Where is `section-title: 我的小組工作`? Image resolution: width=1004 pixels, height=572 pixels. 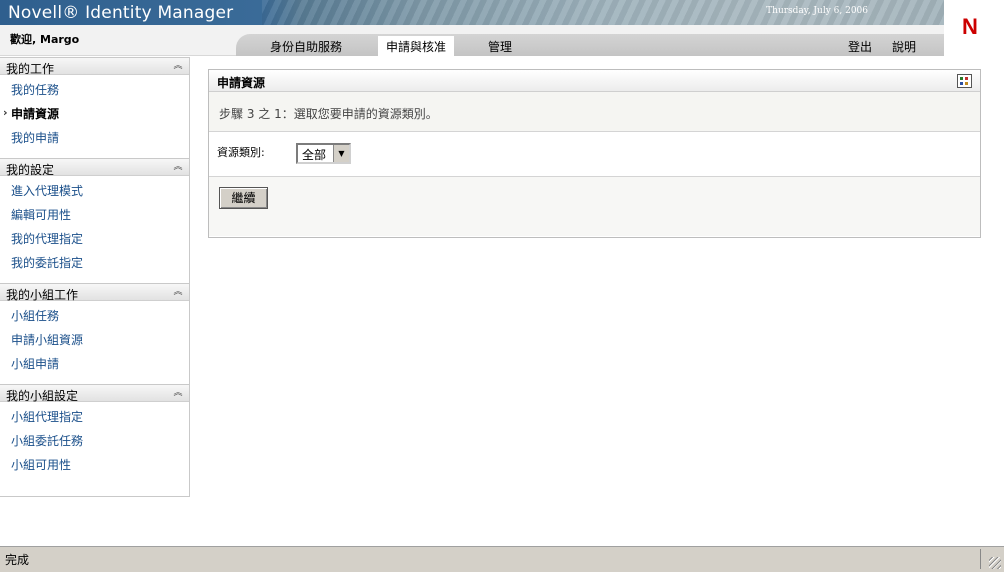 section-title: 我的小組工作 is located at coordinates (42, 295).